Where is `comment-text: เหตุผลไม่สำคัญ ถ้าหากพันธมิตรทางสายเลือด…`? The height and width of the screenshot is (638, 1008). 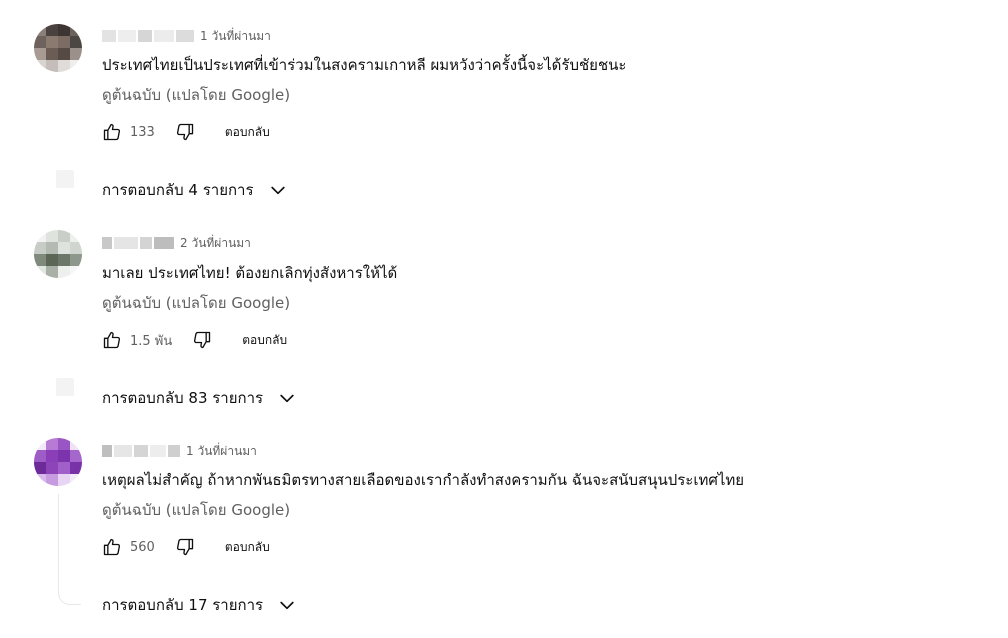
comment-text: เหตุผลไม่สำคัญ ถ้าหากพันธมิตรทางสายเลือด… is located at coordinates (423, 480).